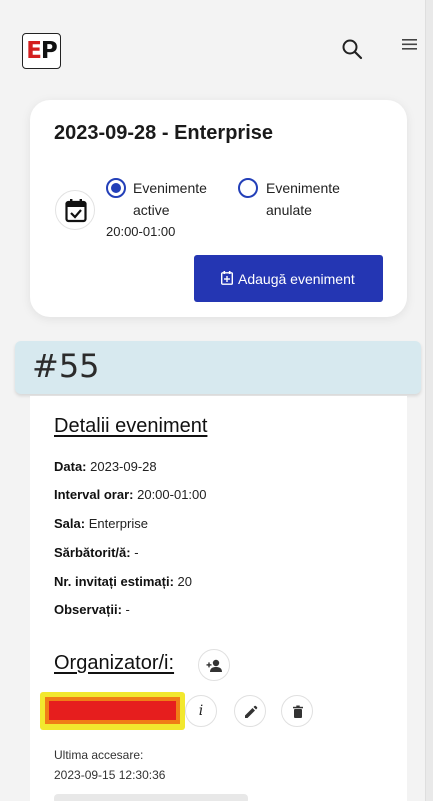 The width and height of the screenshot is (433, 801). I want to click on detail-row-guests: Nr. invitați estimați: 20, so click(123, 581).